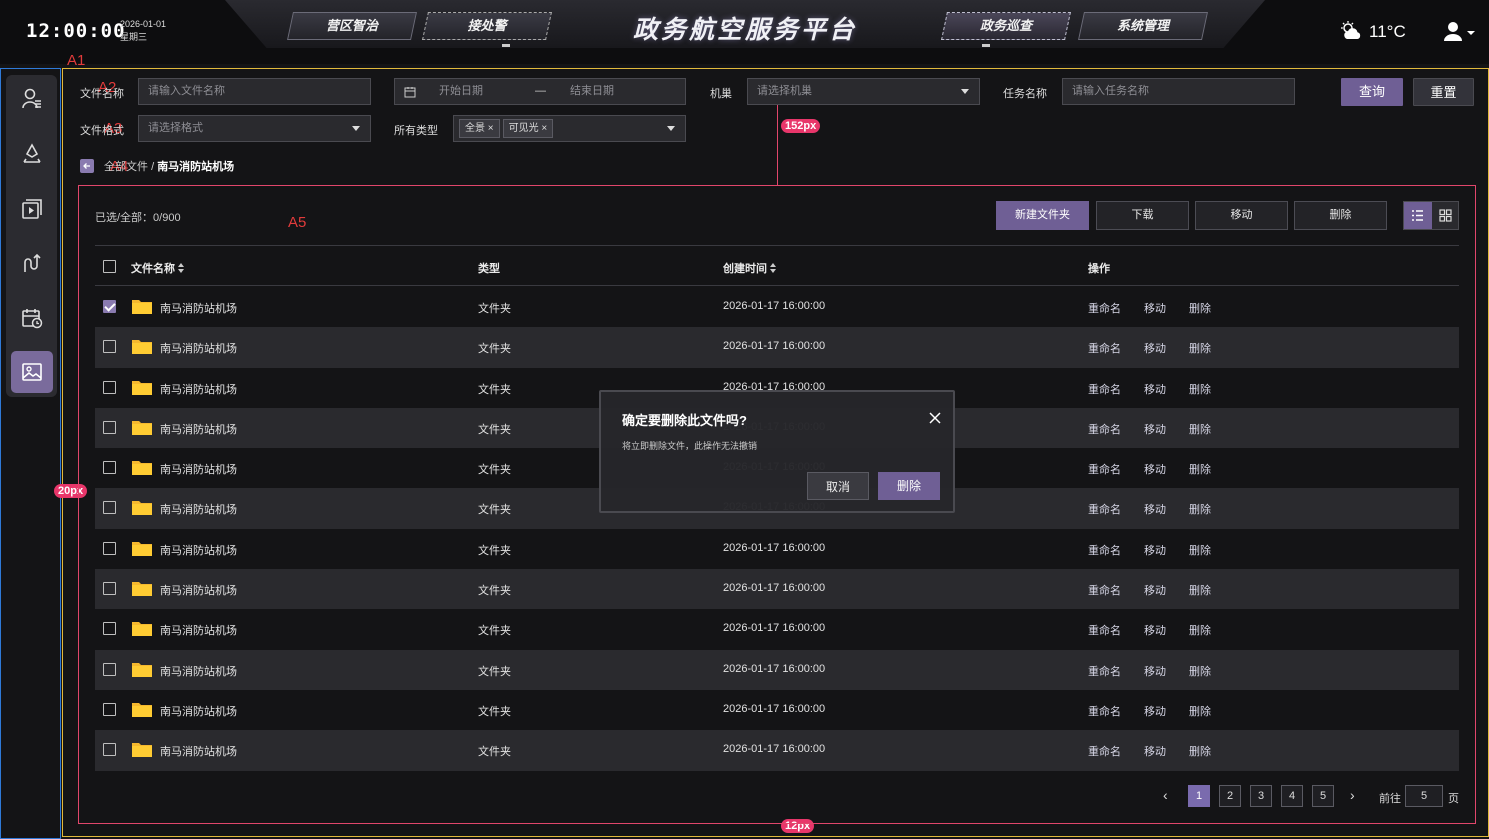 The image size is (1489, 839). I want to click on cancel-button: 取消, so click(838, 486).